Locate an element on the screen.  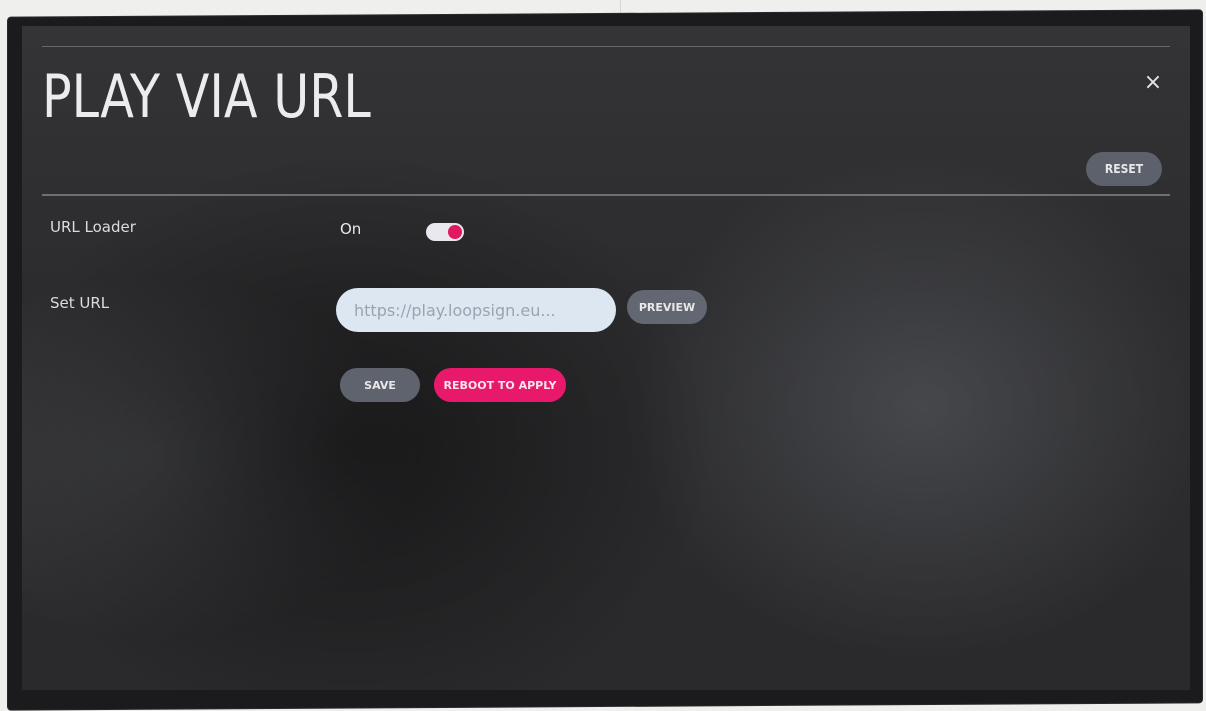
url-loader-state: On is located at coordinates (351, 229).